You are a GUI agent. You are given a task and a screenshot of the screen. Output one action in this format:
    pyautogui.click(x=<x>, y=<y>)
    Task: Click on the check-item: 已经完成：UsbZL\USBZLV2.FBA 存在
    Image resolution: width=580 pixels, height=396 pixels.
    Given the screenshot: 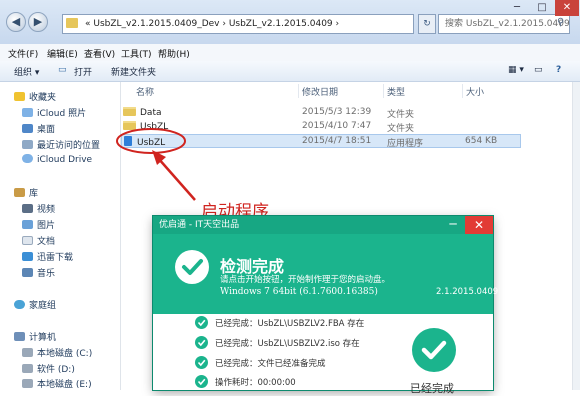 What is the action you would take?
    pyautogui.click(x=290, y=324)
    